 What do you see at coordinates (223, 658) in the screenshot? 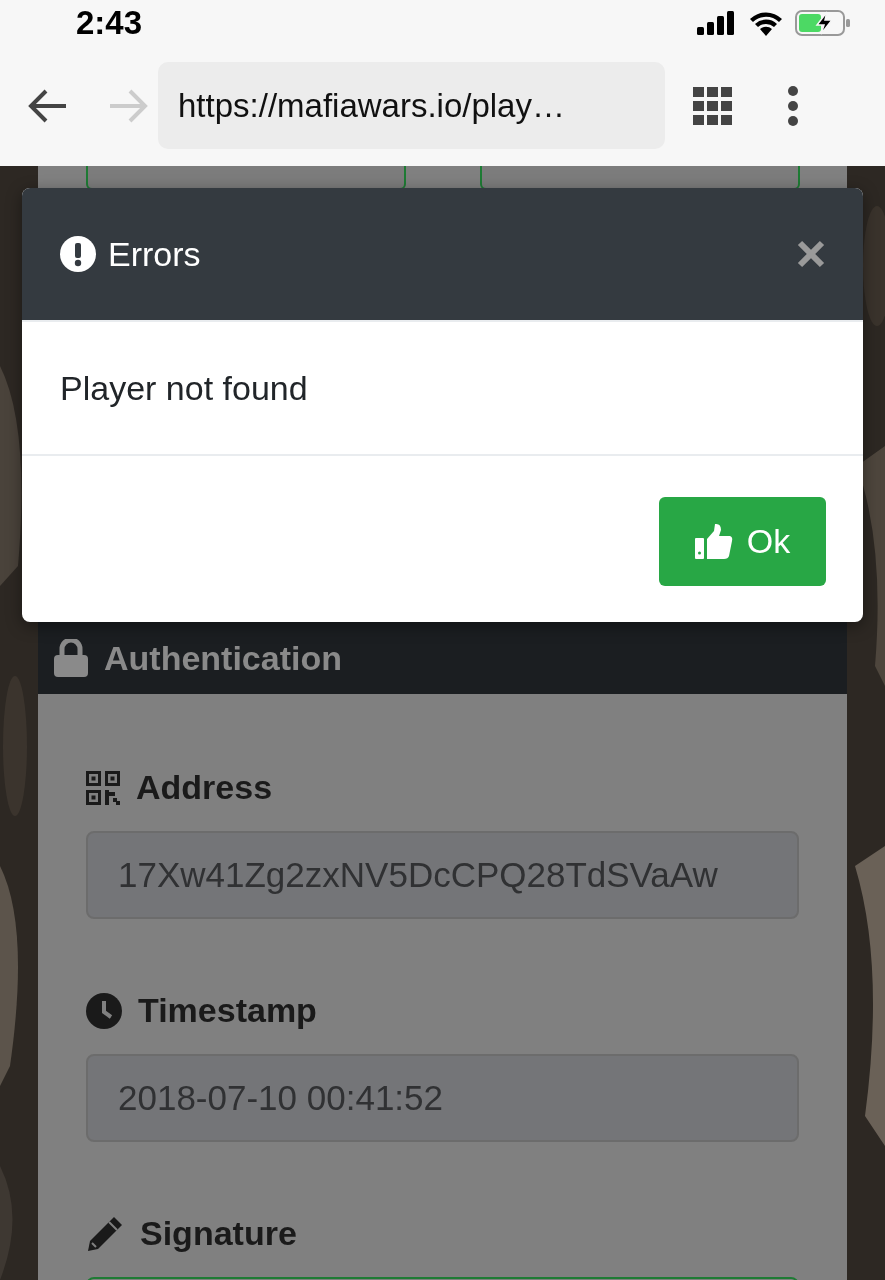
I see `panel-title: Authentication` at bounding box center [223, 658].